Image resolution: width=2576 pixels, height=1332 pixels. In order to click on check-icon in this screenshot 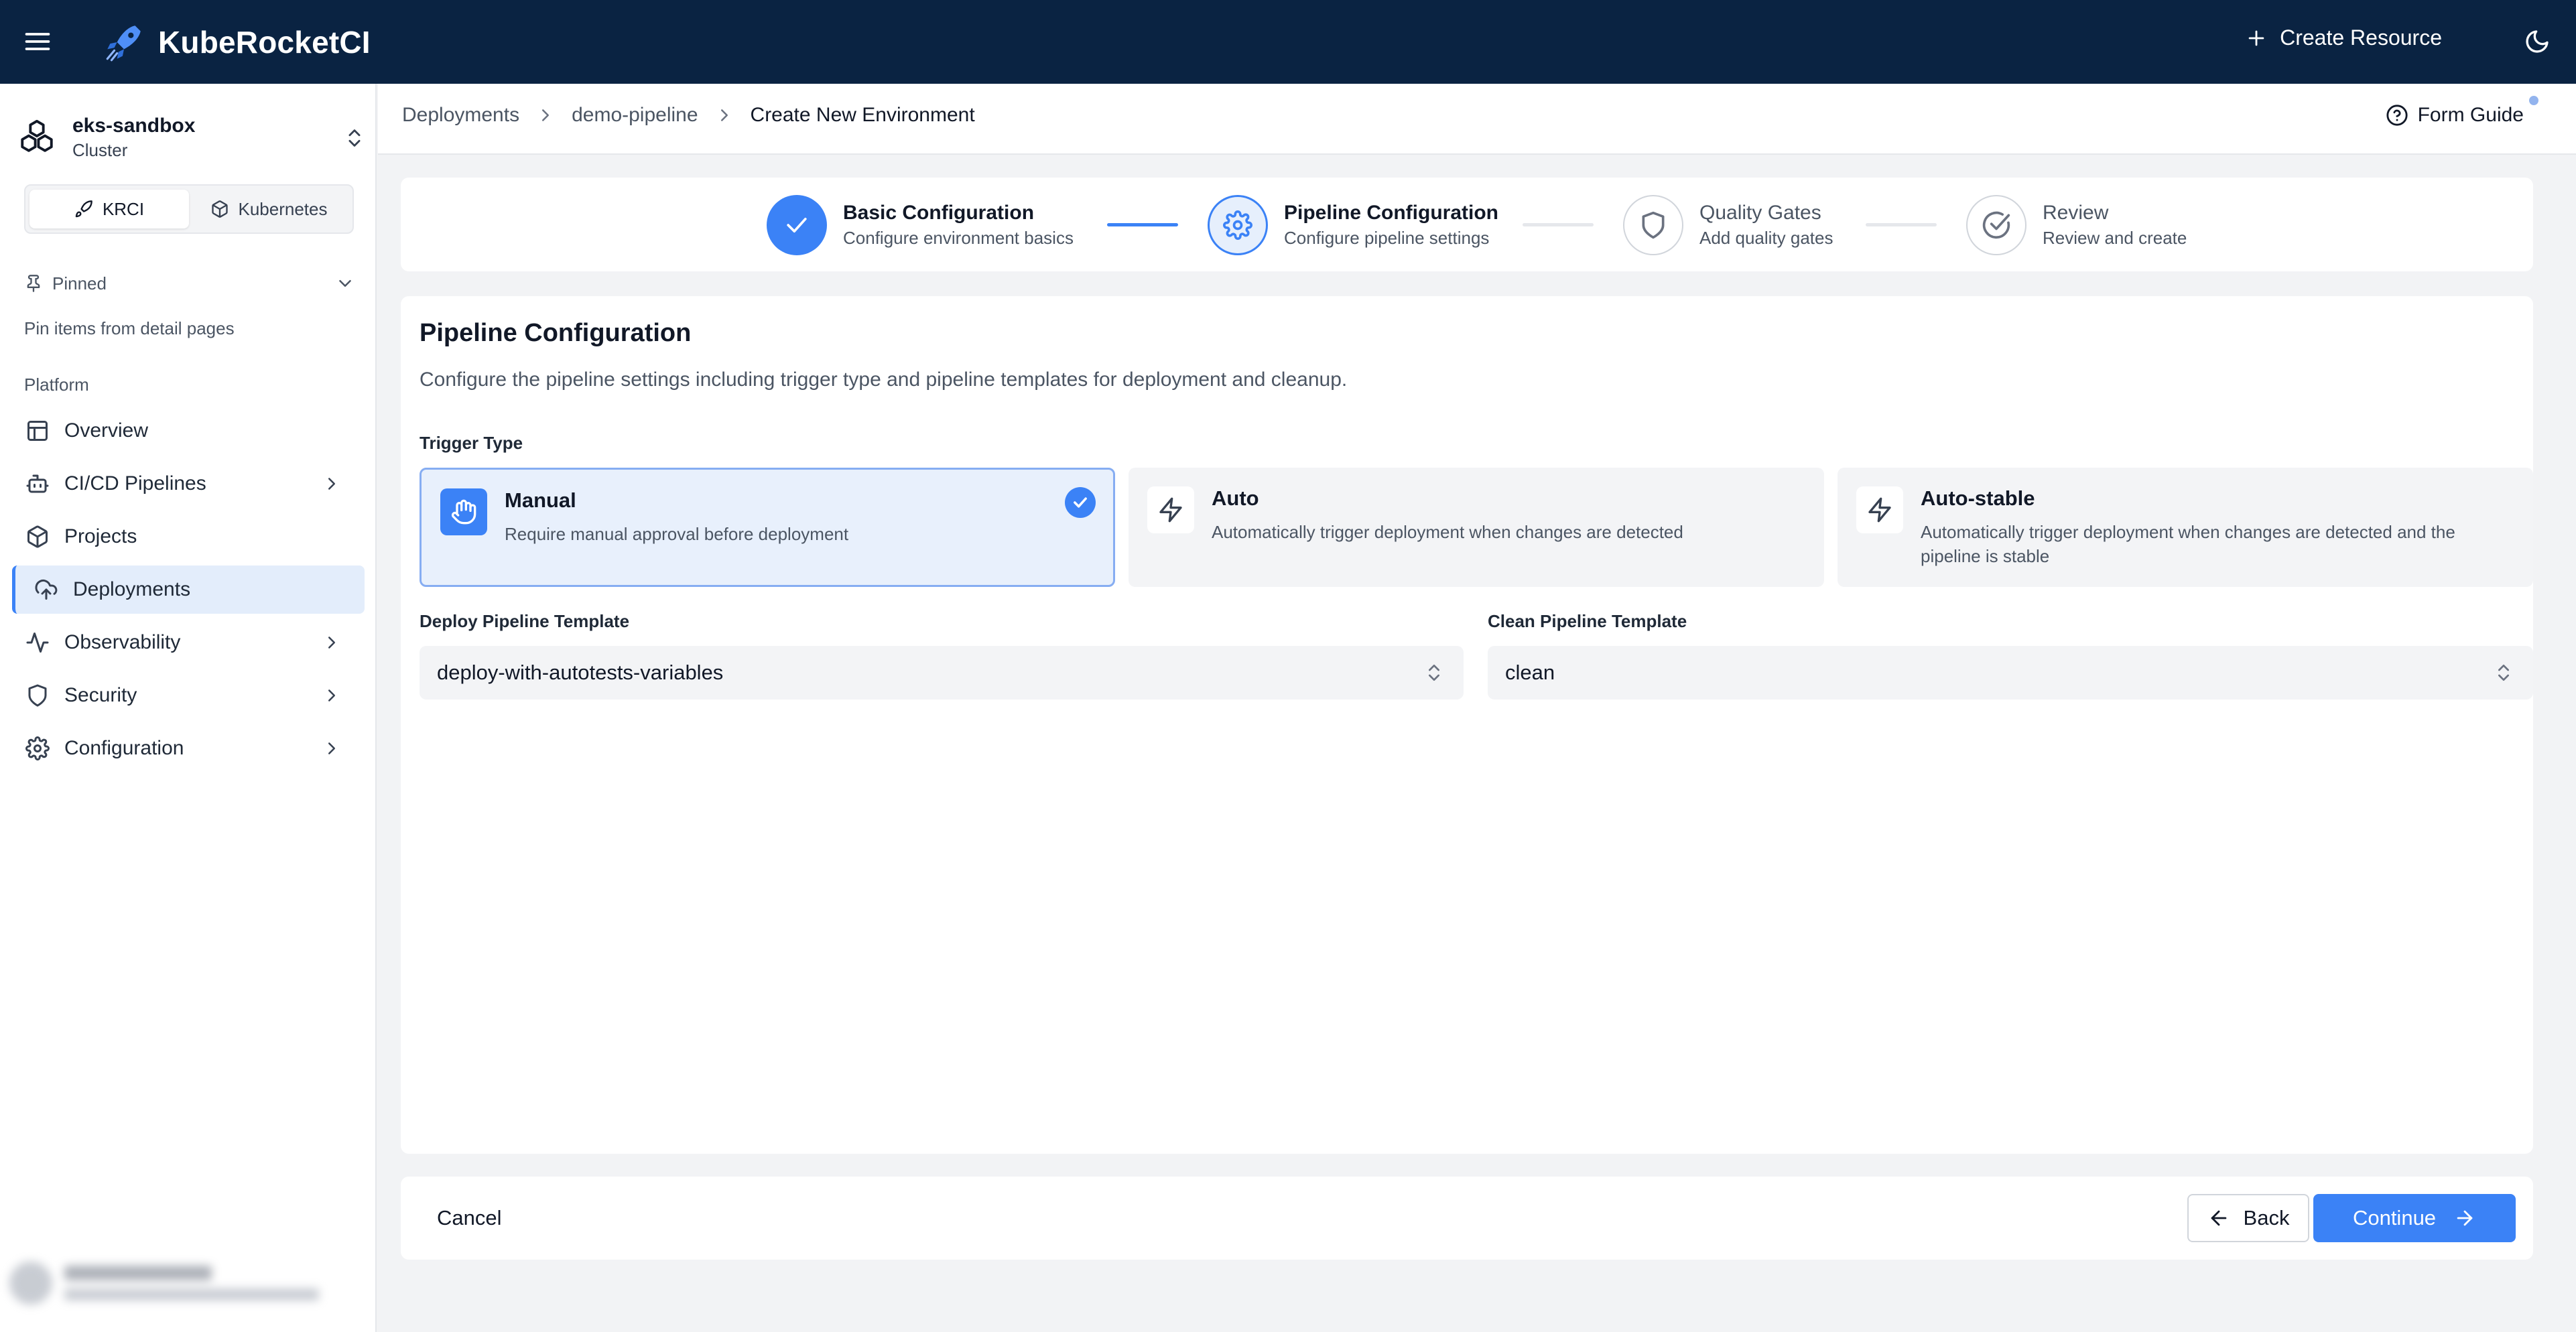, I will do `click(1080, 502)`.